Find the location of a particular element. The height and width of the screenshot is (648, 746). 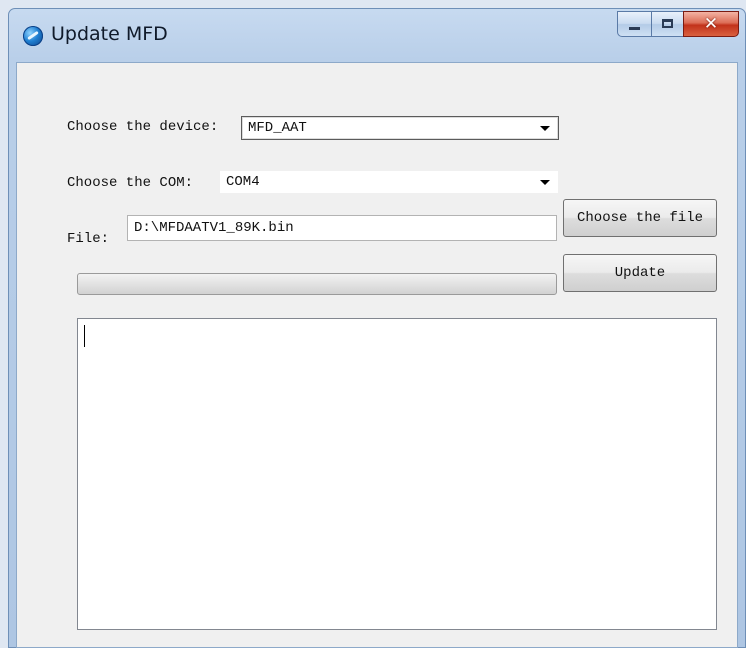

device-value: MFD_AAT is located at coordinates (277, 128).